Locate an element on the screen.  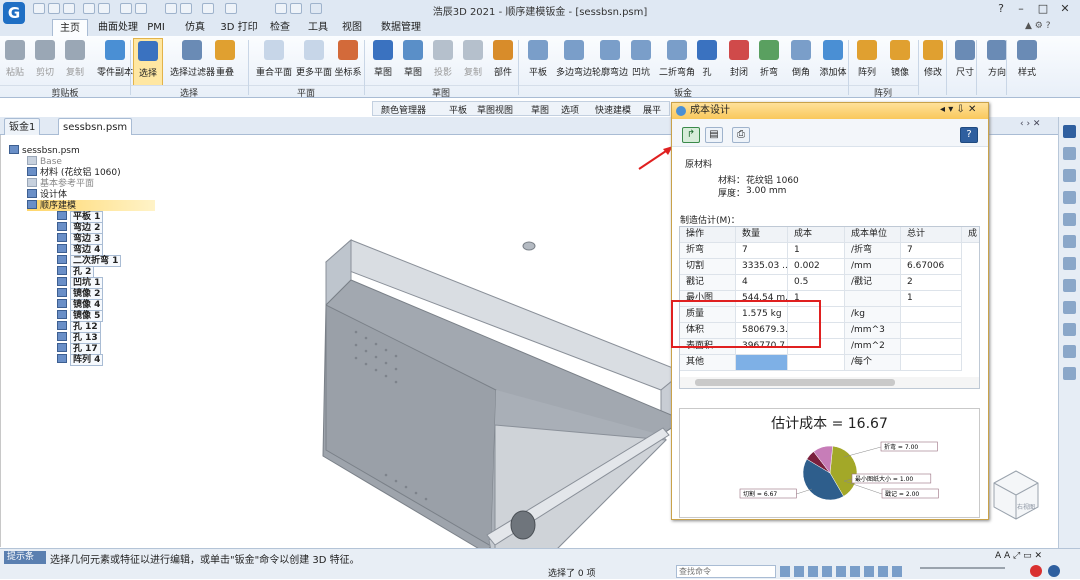
ribbon-button-12: 投影 is located at coordinates (443, 62).